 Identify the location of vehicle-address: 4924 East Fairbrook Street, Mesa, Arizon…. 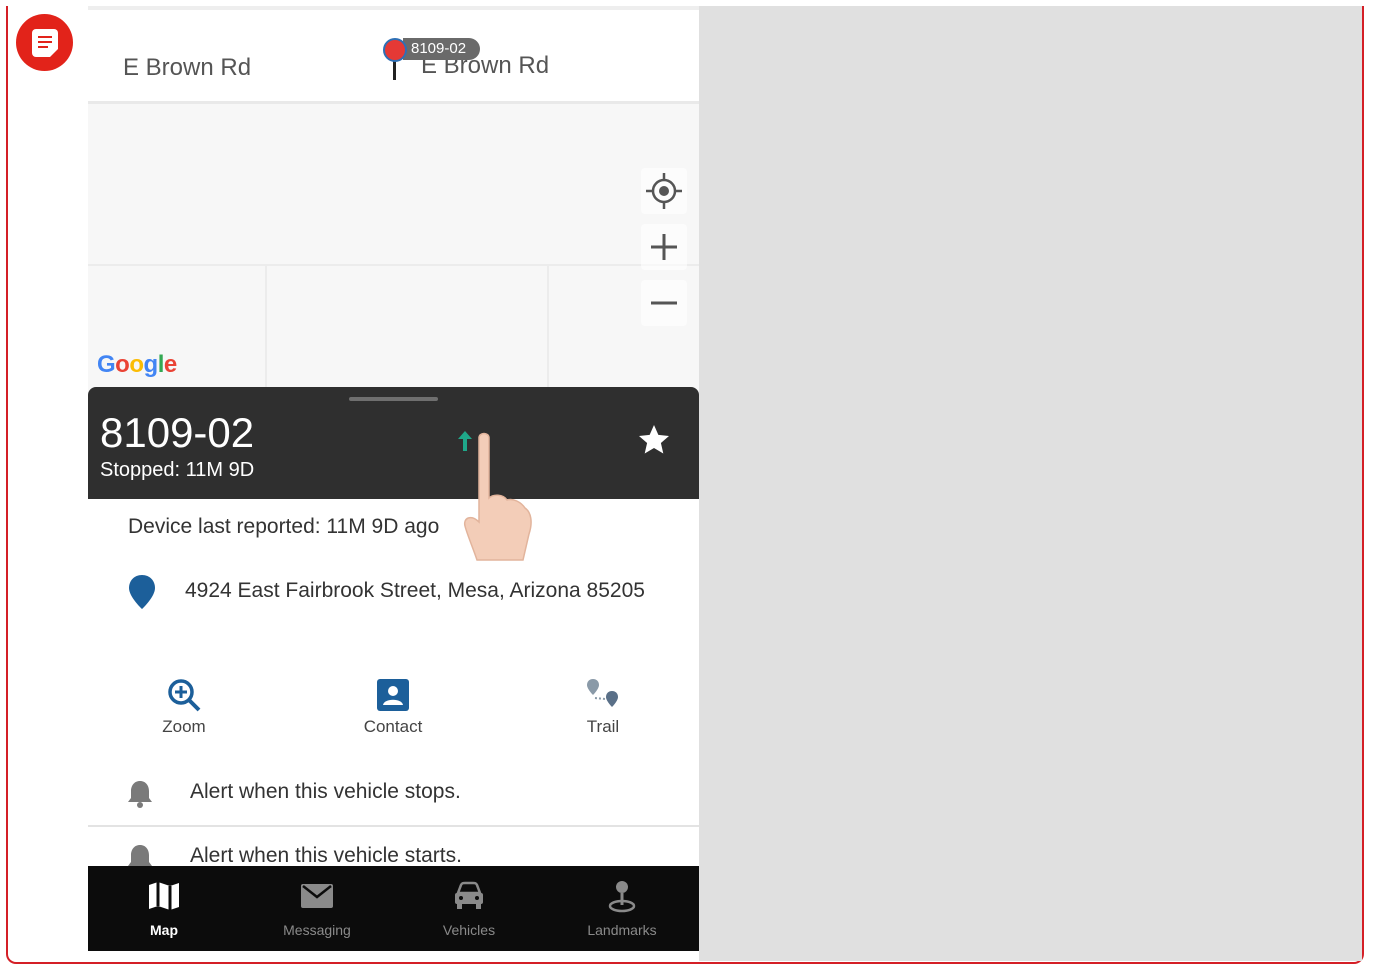
(415, 590).